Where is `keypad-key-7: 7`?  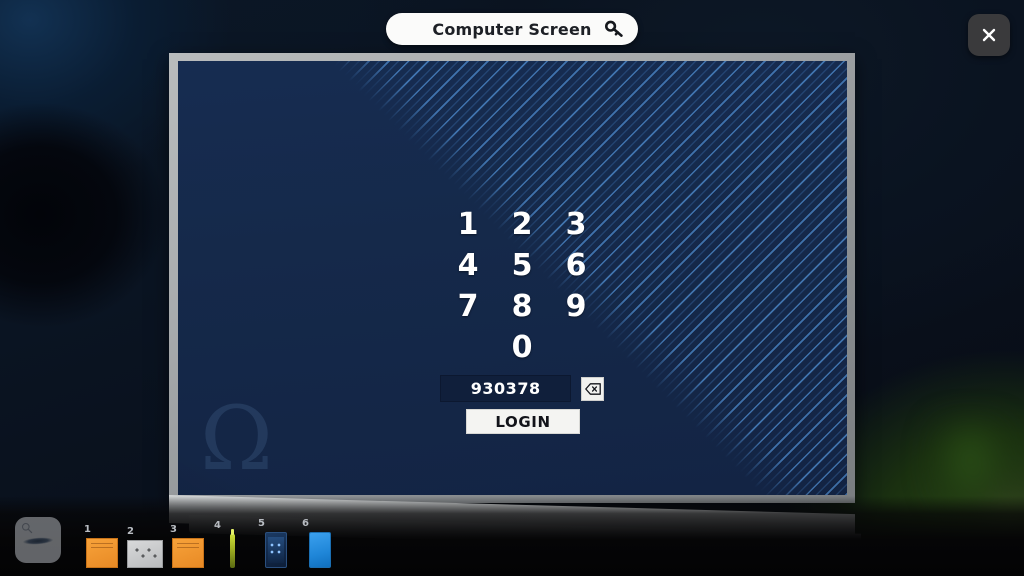 keypad-key-7: 7 is located at coordinates (468, 306).